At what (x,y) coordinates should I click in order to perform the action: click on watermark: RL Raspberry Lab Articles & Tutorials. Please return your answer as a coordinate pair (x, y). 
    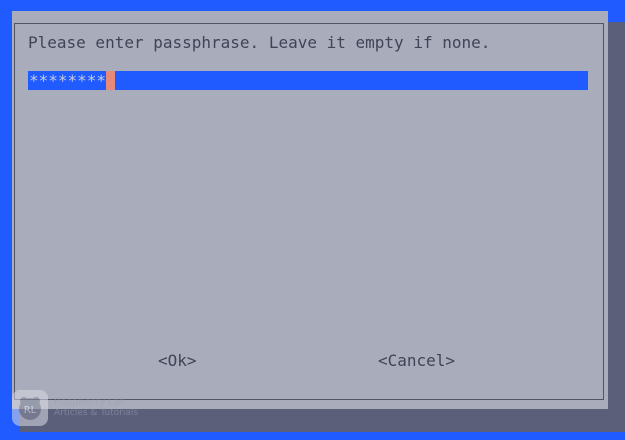
    Looking at the image, I should click on (75, 408).